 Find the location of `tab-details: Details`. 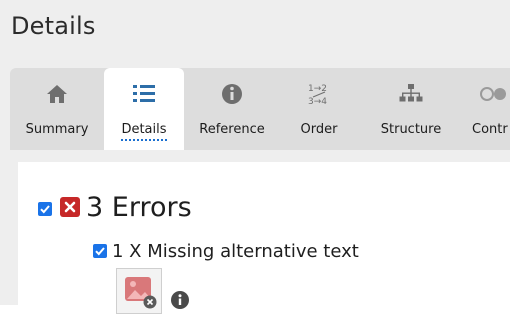

tab-details: Details is located at coordinates (144, 109).